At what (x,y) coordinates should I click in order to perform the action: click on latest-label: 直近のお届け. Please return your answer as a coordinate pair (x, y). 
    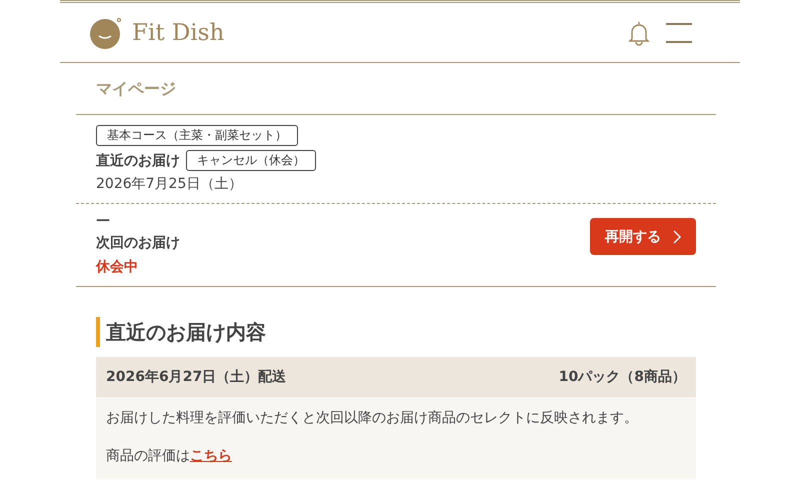
    Looking at the image, I should click on (138, 161).